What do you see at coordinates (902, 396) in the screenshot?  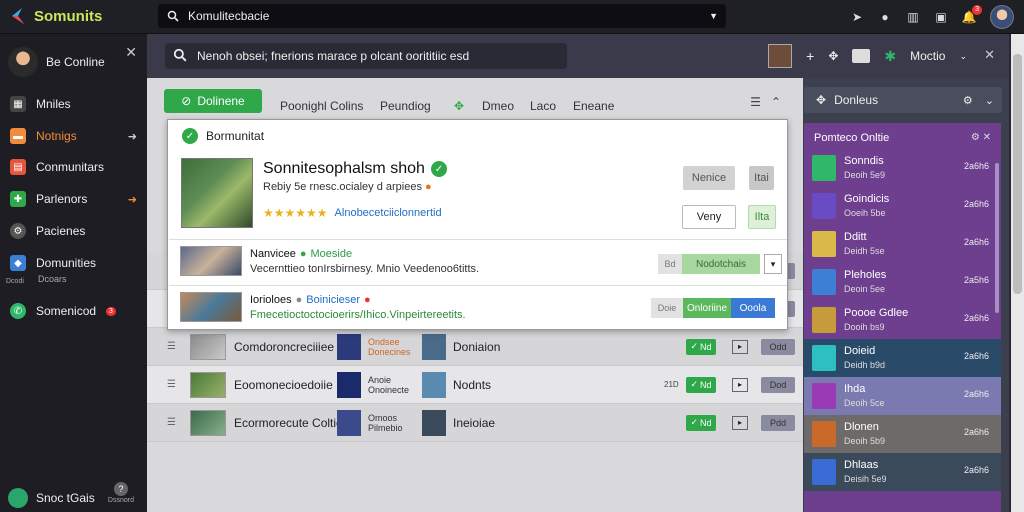 I see `list-item: Ihda Deoih 5ce 2a6h6` at bounding box center [902, 396].